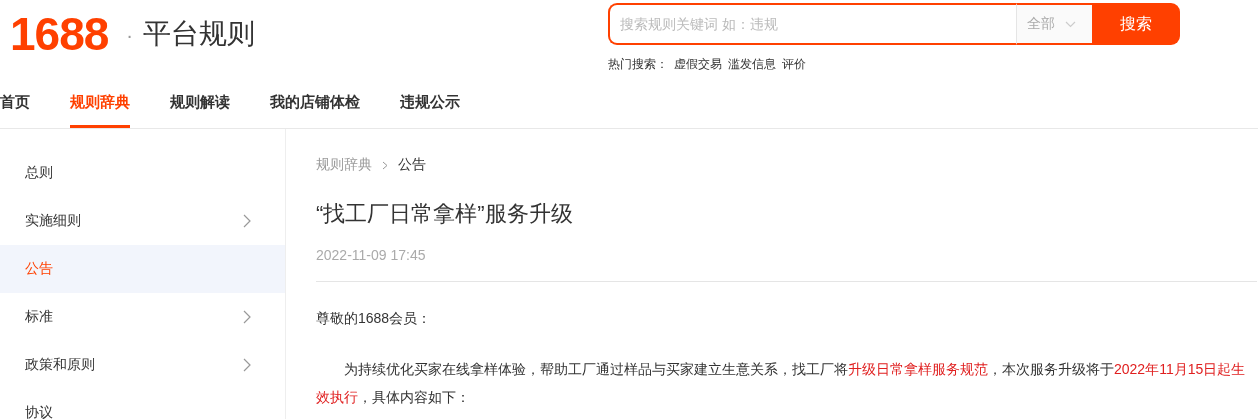  What do you see at coordinates (786, 263) in the screenshot?
I see `article-date: 2022-11-09 17:45` at bounding box center [786, 263].